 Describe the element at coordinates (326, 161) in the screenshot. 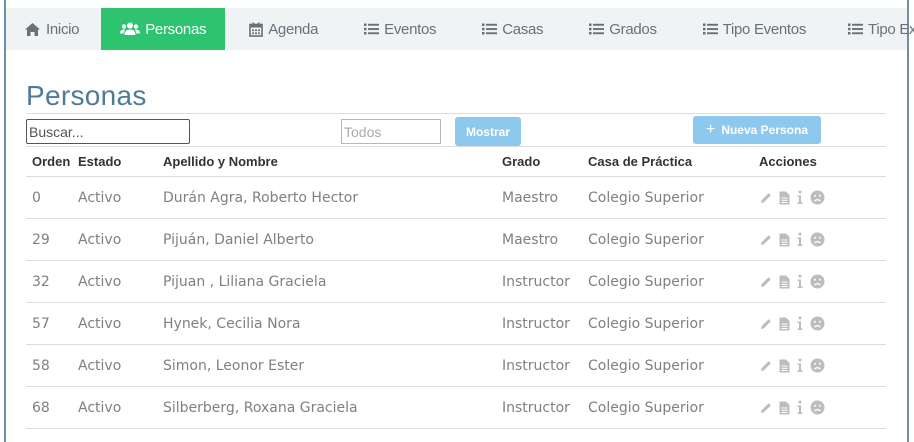

I see `column-header-nombre: Apellido y Nombre` at that location.